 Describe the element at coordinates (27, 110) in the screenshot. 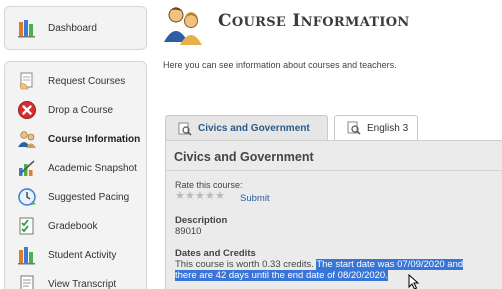

I see `red-x-icon` at that location.